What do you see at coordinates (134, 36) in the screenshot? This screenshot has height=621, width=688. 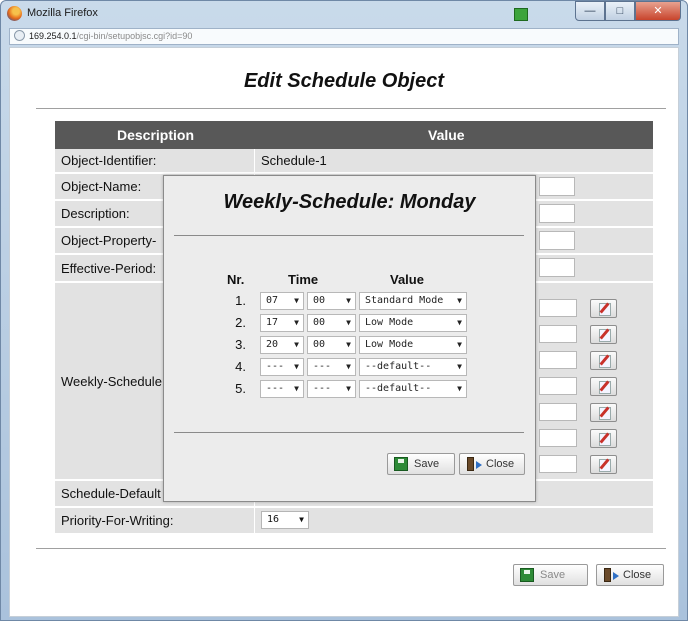 I see `url-path: /cgi-bin/setupobjsc.cgi?id=90` at bounding box center [134, 36].